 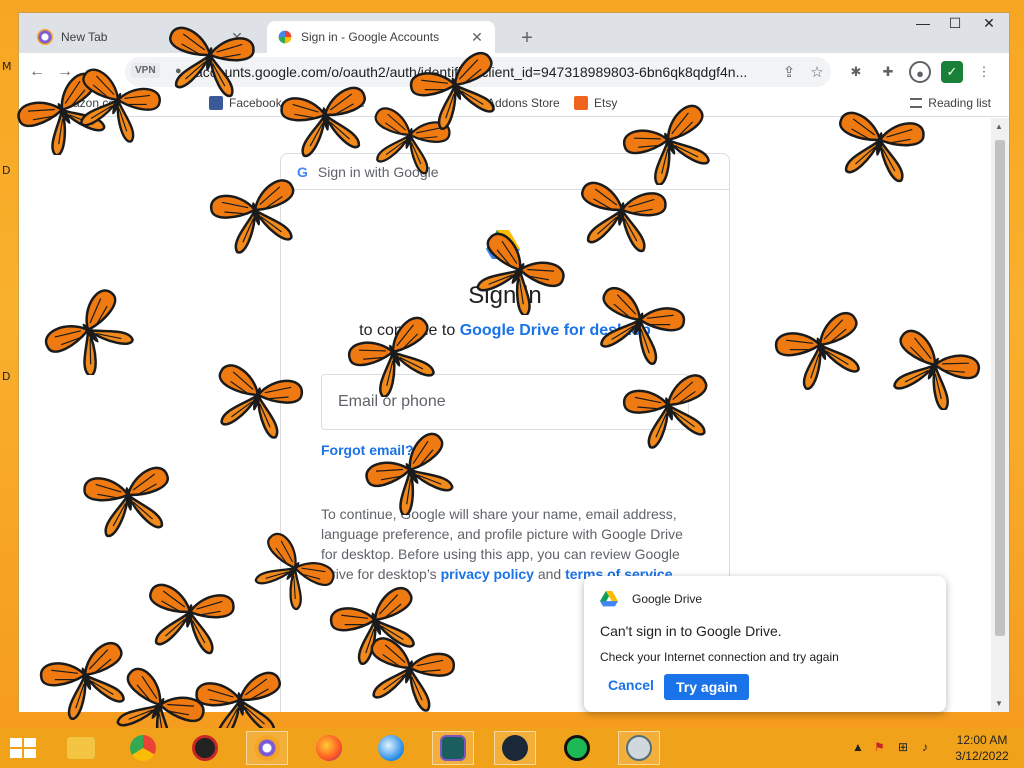 What do you see at coordinates (691, 631) in the screenshot?
I see `notification-title: Can't sign in to Google Drive.` at bounding box center [691, 631].